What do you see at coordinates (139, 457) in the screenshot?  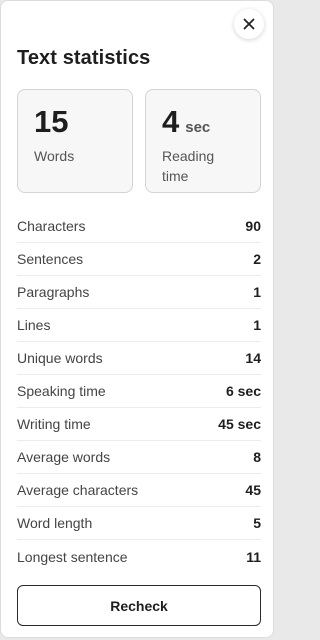 I see `stat-row-average-words: Average words 8` at bounding box center [139, 457].